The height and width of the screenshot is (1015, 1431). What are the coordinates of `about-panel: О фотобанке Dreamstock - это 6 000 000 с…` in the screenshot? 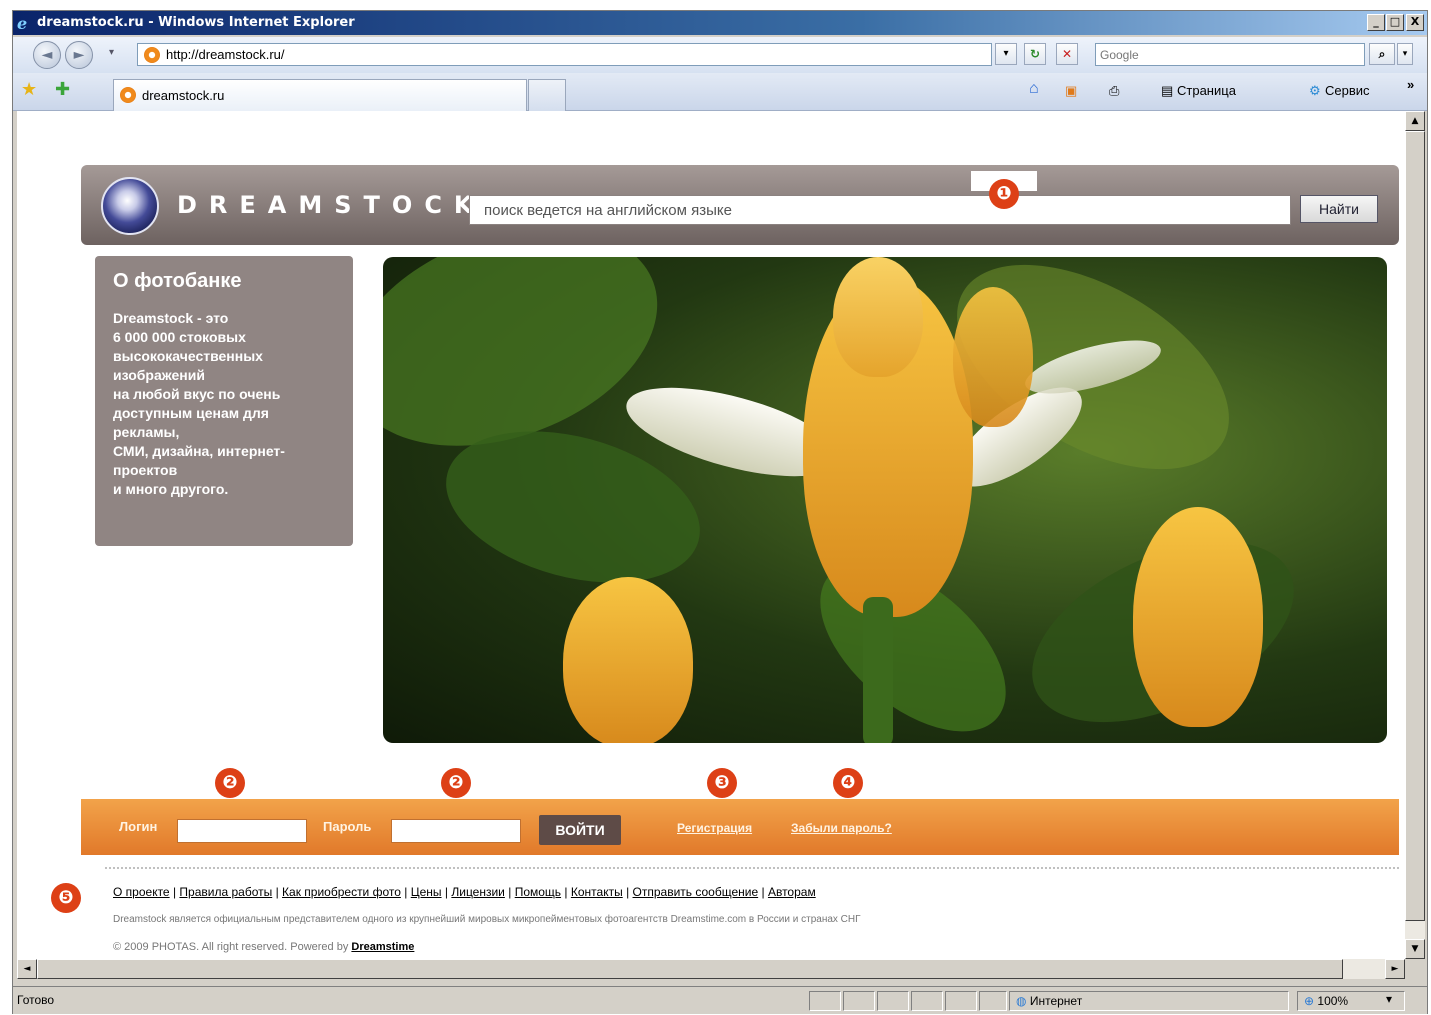 It's located at (224, 401).